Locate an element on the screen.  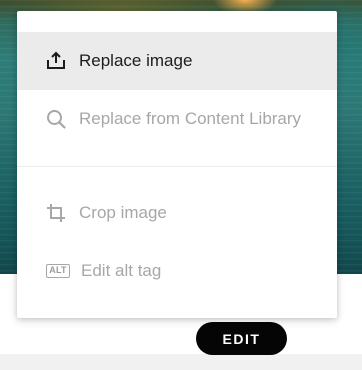
menu-item-crop-image: Crop image is located at coordinates (177, 213).